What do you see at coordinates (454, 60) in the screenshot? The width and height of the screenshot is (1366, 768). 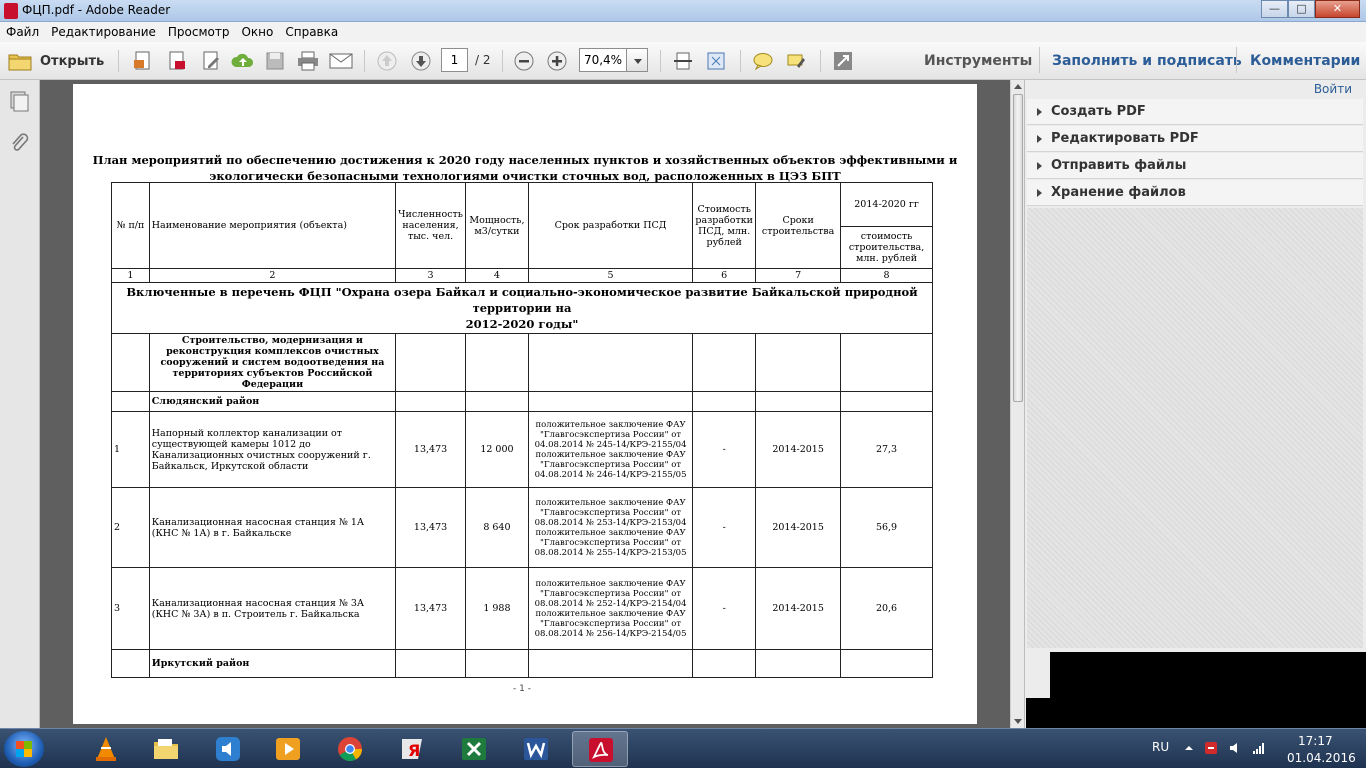 I see `page-number-input: 1` at bounding box center [454, 60].